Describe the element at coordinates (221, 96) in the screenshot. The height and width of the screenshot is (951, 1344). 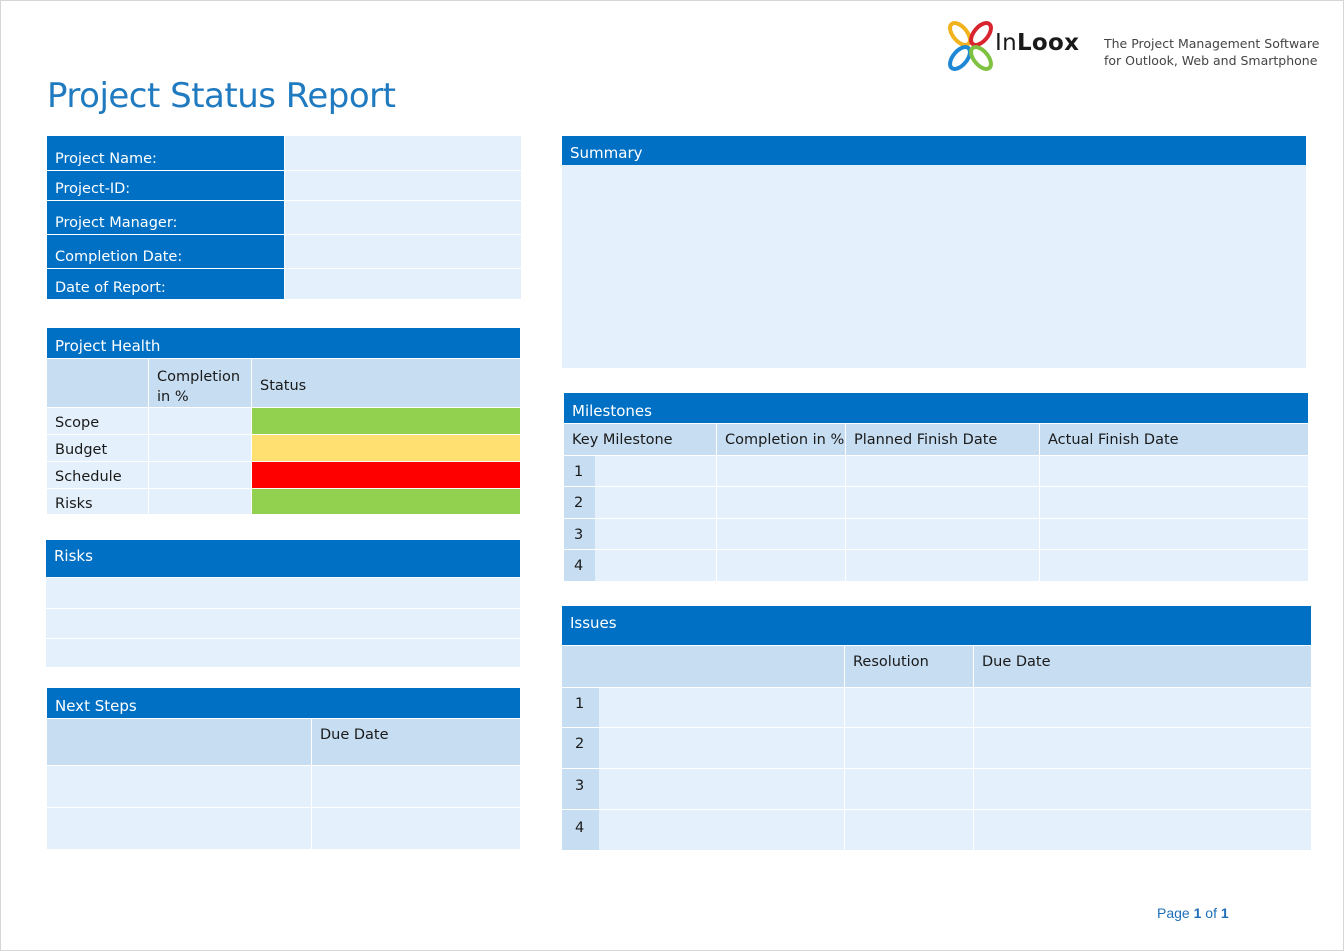
I see `page-title: Project Status Report` at that location.